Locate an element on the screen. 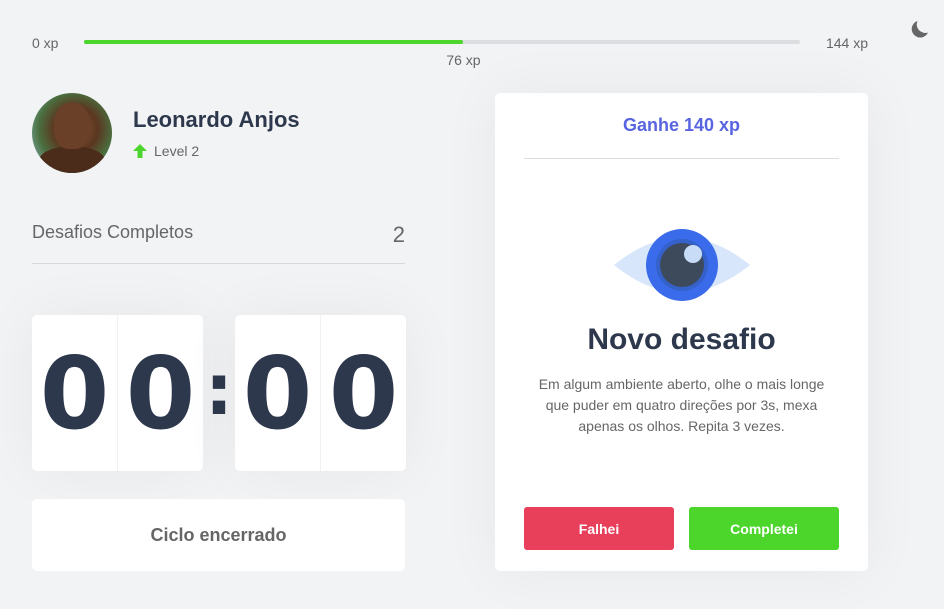  xp-current-label: 76 xp is located at coordinates (463, 60).